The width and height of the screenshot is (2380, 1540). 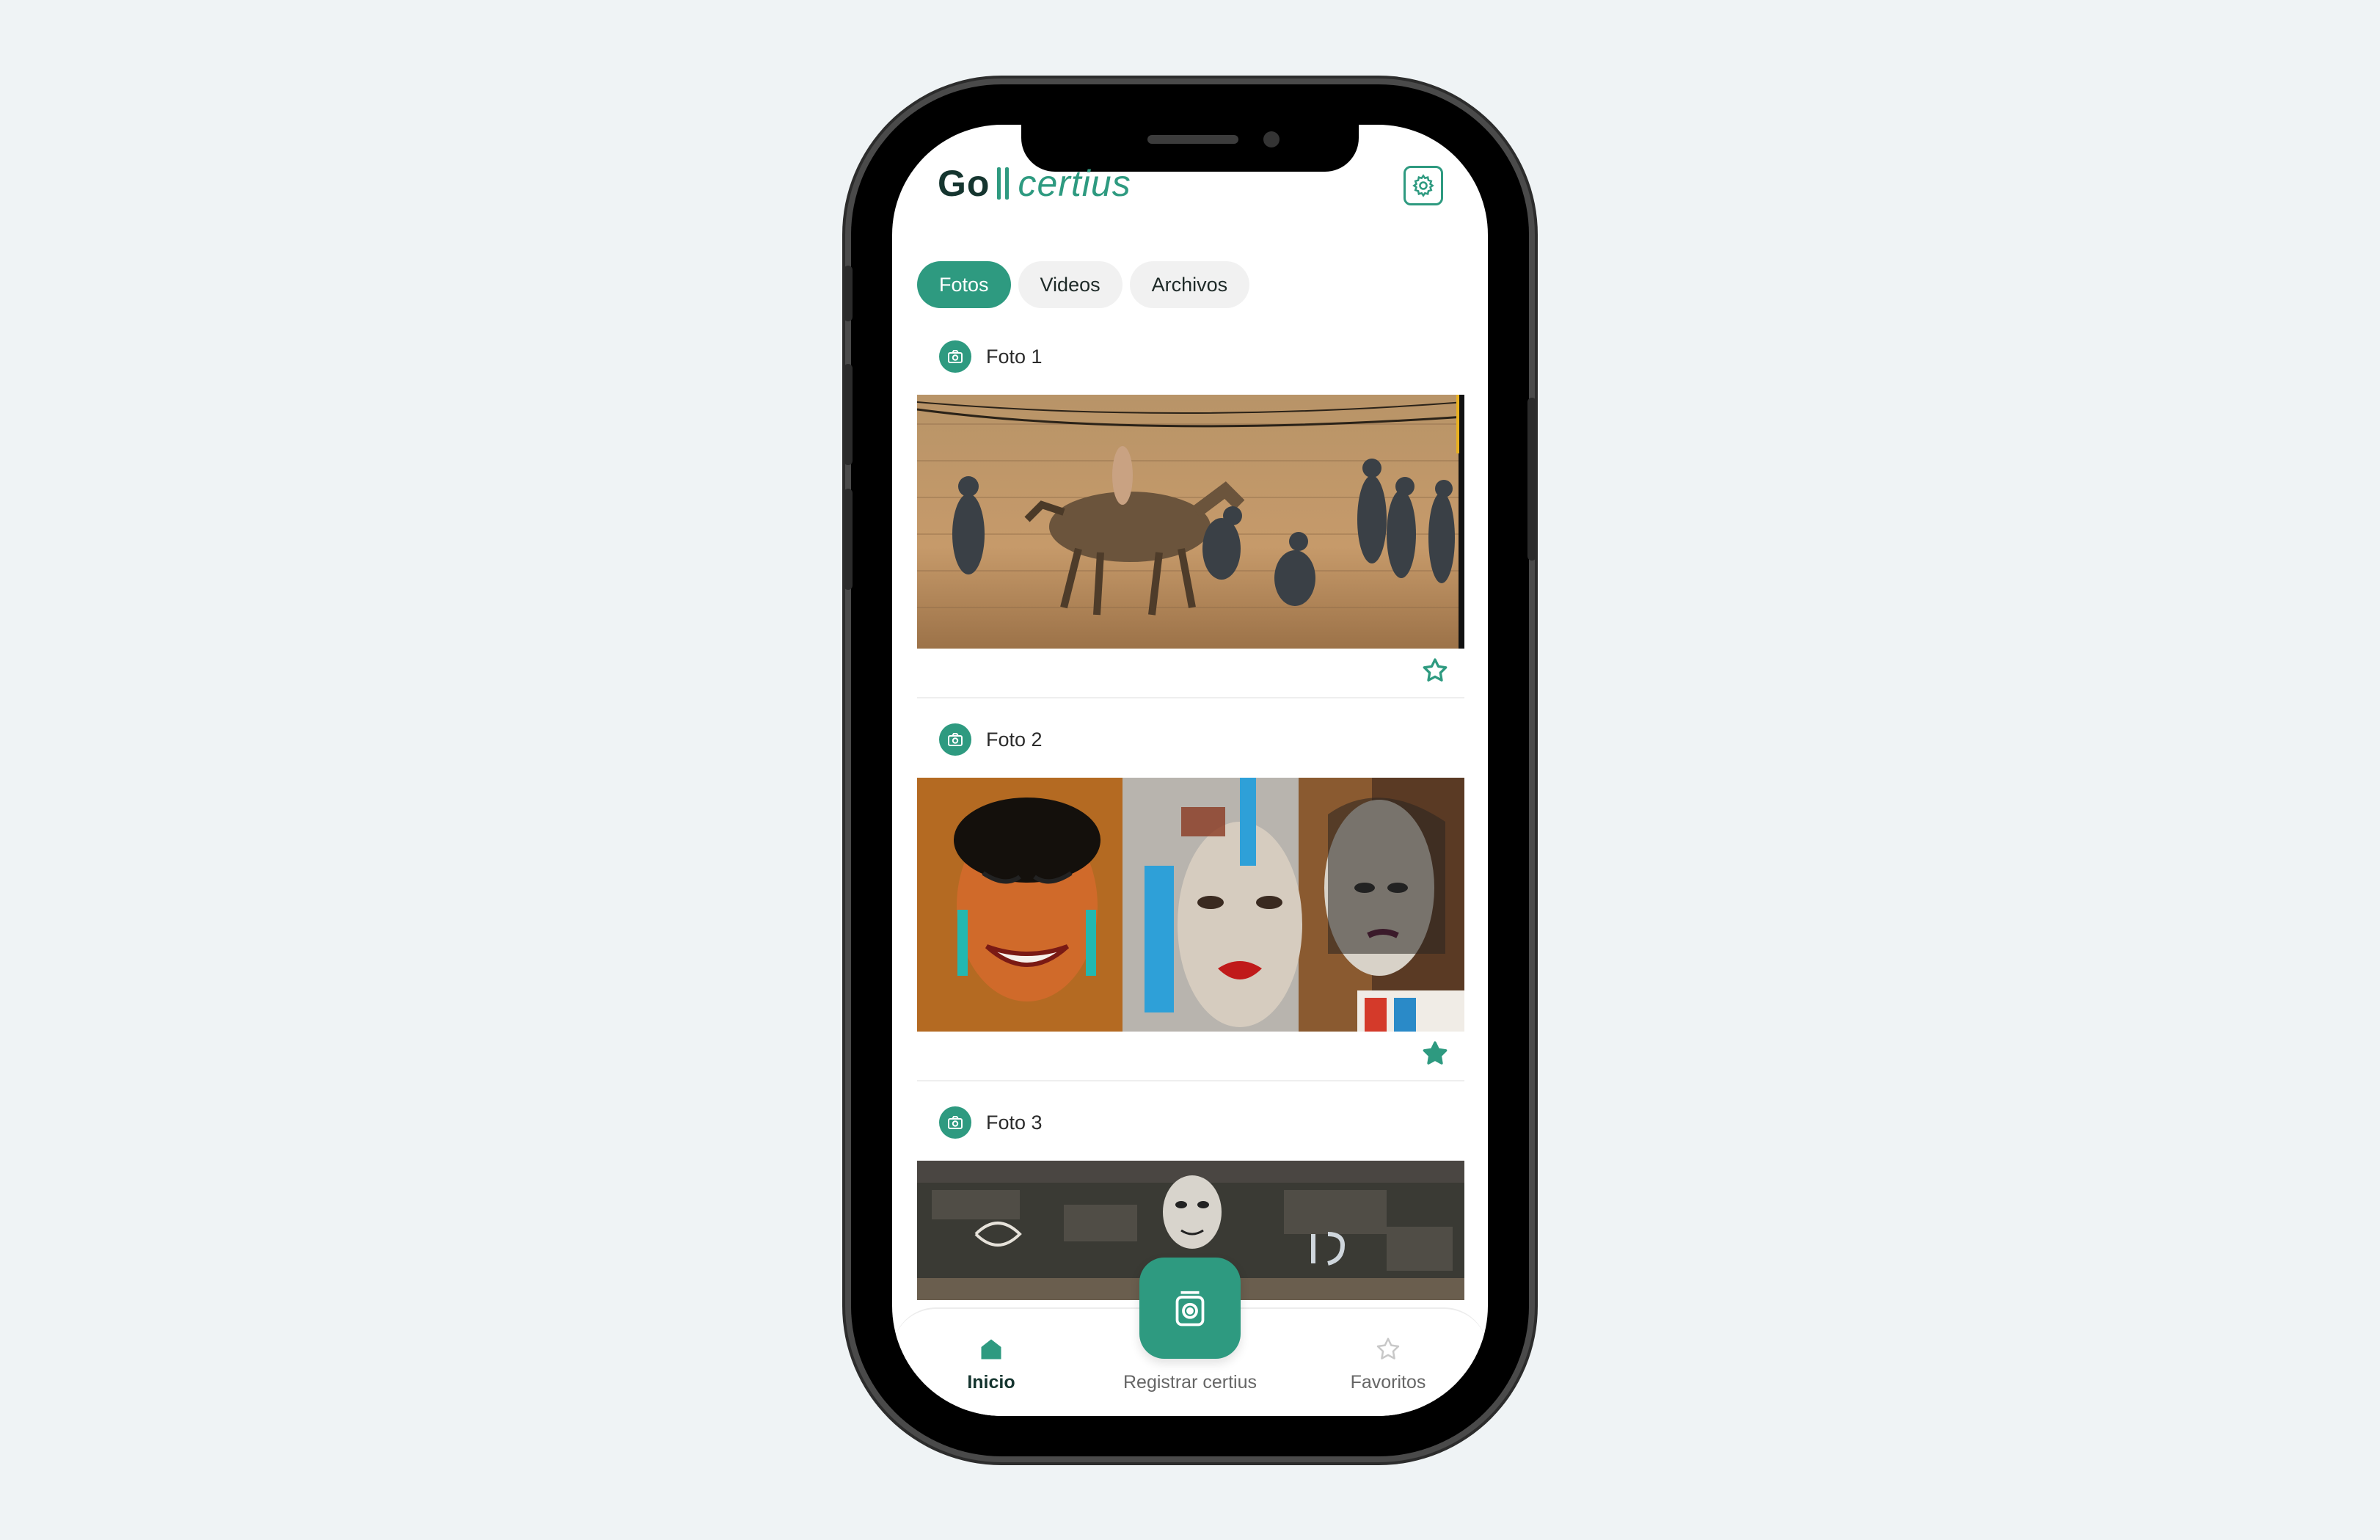 What do you see at coordinates (1435, 1053) in the screenshot?
I see `favorite-star-filled-icon` at bounding box center [1435, 1053].